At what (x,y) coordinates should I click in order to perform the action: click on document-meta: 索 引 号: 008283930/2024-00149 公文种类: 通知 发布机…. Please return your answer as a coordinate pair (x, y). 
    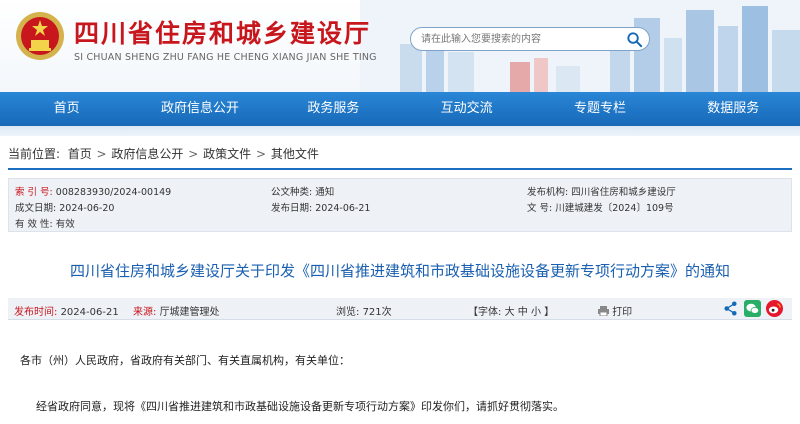
    Looking at the image, I should click on (400, 205).